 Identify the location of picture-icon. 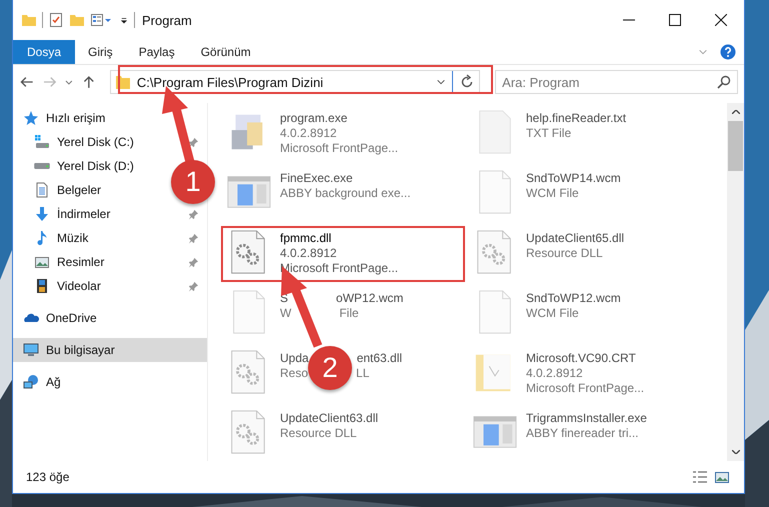
(42, 262).